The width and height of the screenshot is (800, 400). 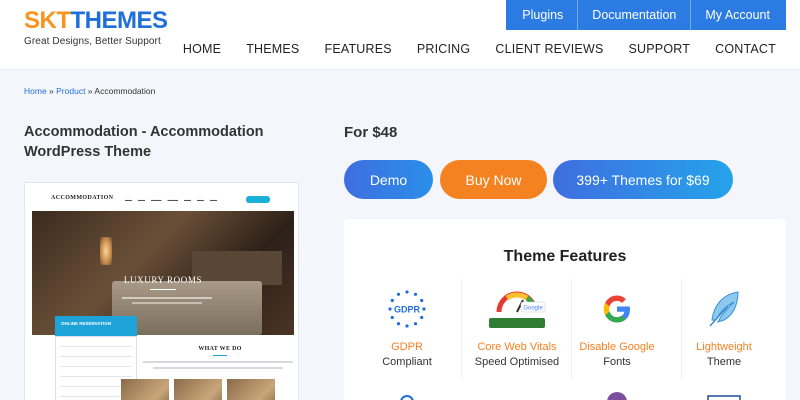 I want to click on preview-nav: ▬▬ ▬▬ ▬▬▬ ▬▬▬ ▬▬ ▬▬ ▬▬, so click(x=171, y=200).